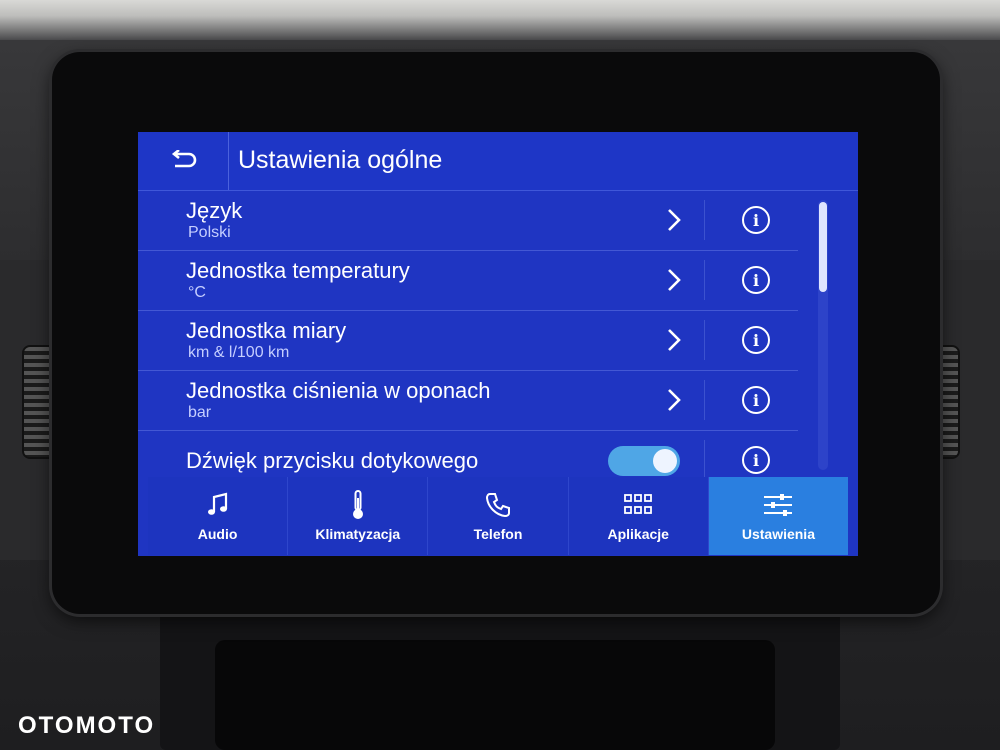 This screenshot has height=750, width=1000. Describe the element at coordinates (778, 534) in the screenshot. I see `tab-label: Ustawienia` at that location.